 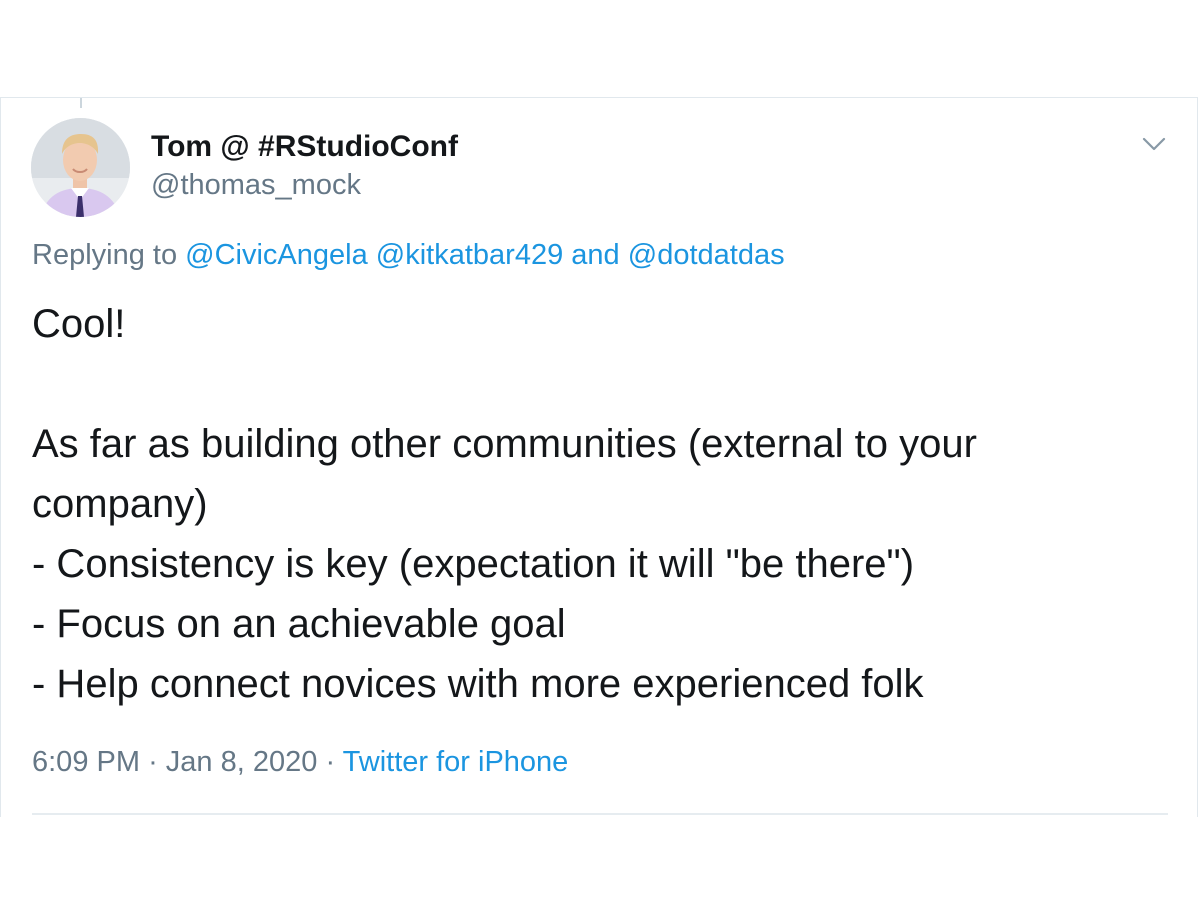 I want to click on tweet-text-line: company), so click(x=120, y=504).